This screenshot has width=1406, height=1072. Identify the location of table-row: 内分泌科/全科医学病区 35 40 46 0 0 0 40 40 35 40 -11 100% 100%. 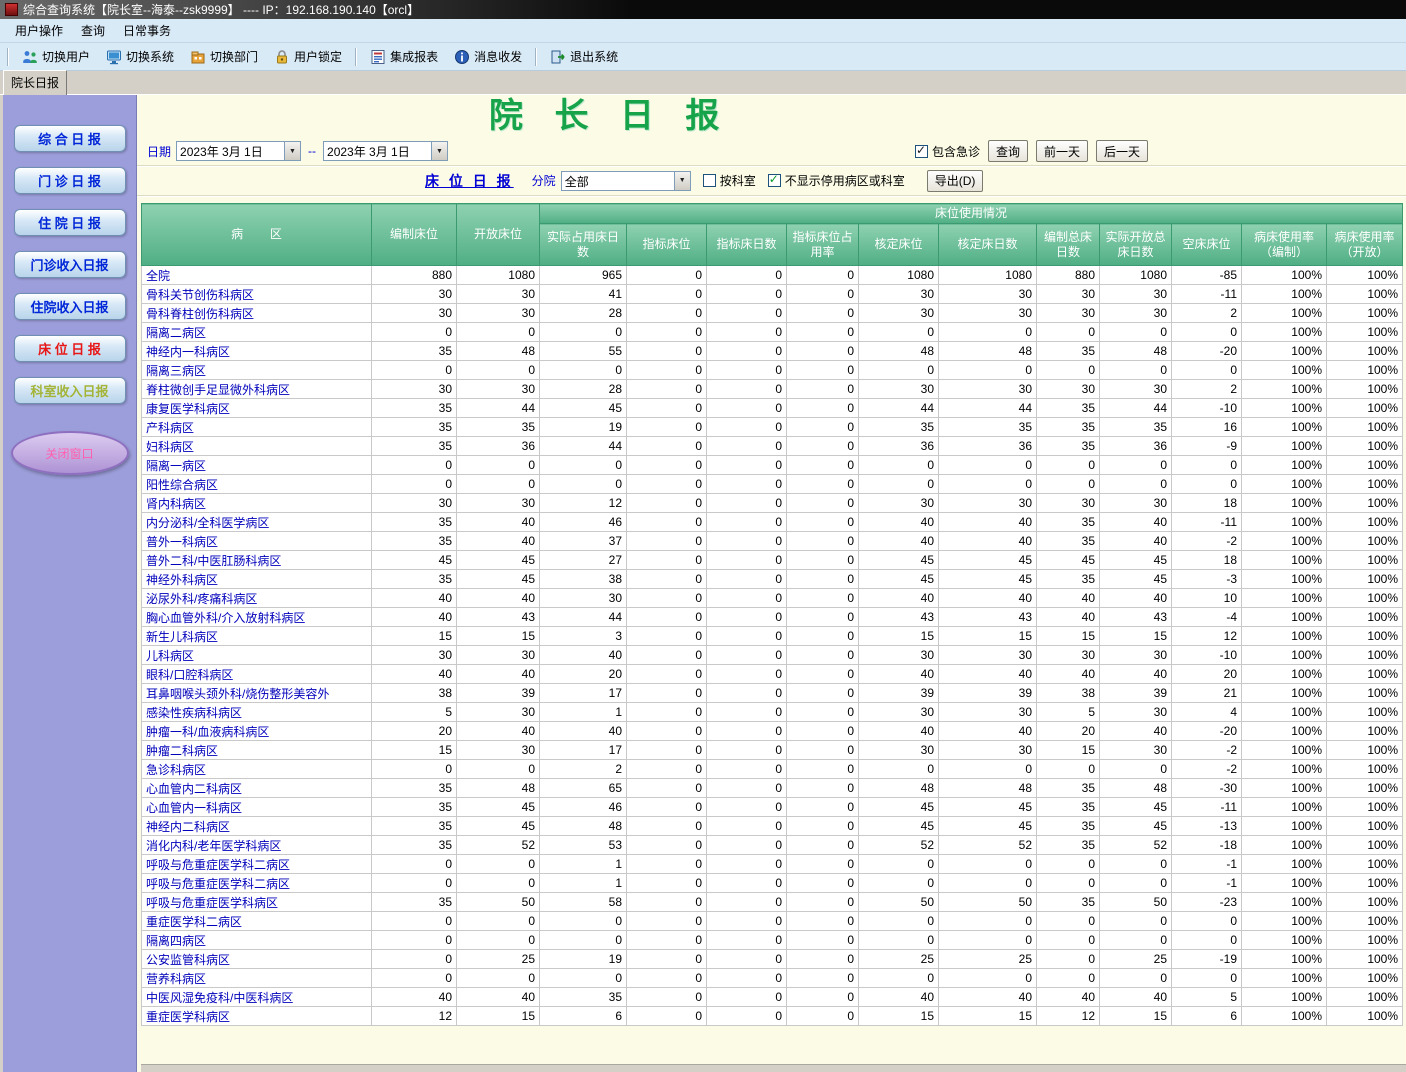
(772, 522).